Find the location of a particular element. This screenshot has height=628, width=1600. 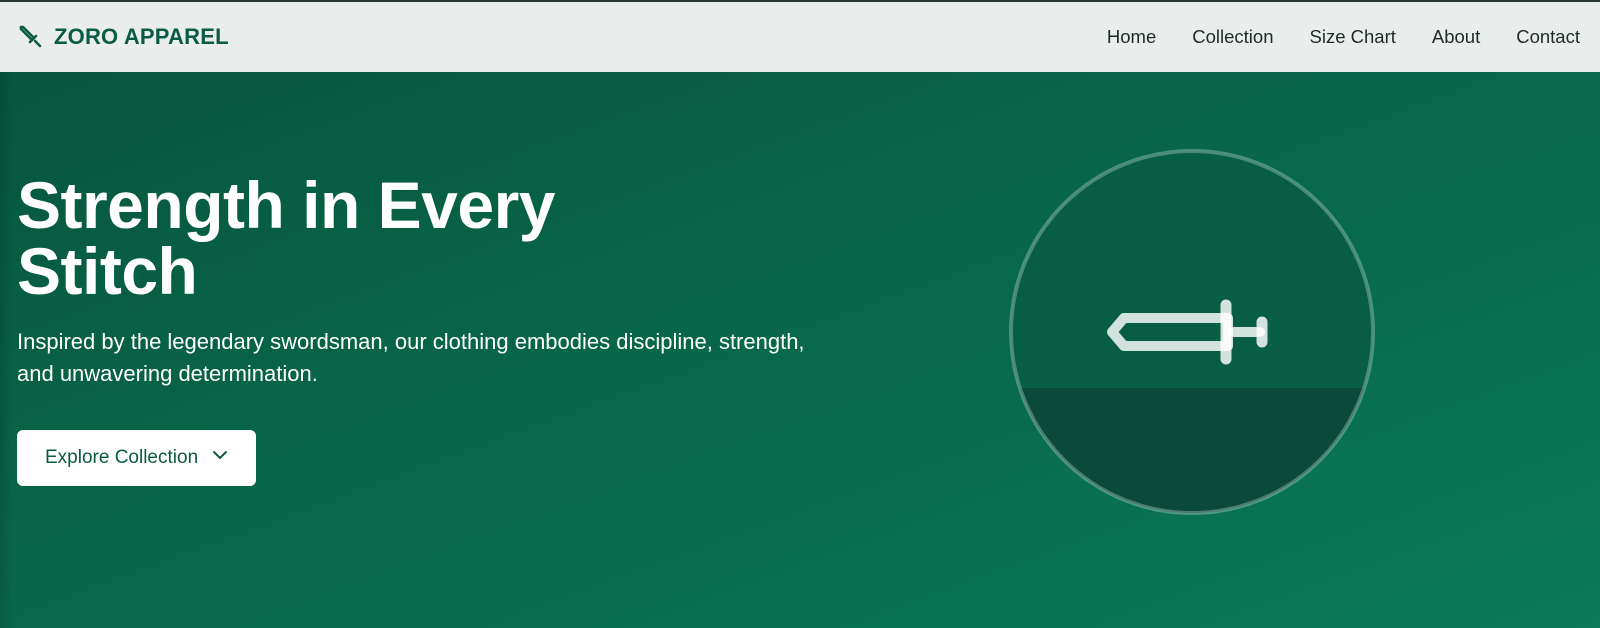

explore-collection-label: Explore Collection is located at coordinates (122, 457).